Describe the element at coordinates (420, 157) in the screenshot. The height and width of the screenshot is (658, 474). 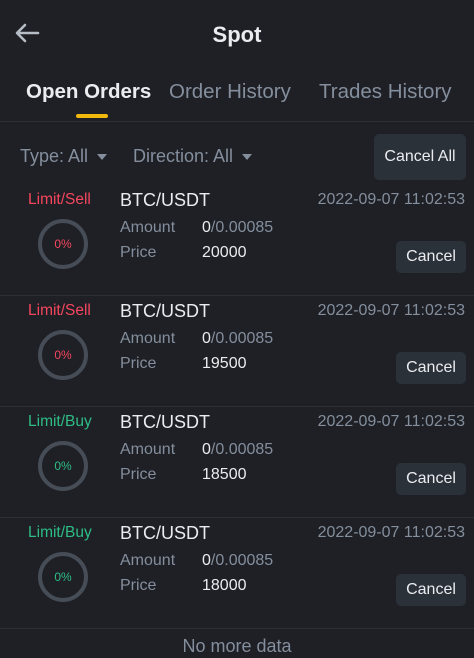
I see `cancel-all-button: Cancel All` at that location.